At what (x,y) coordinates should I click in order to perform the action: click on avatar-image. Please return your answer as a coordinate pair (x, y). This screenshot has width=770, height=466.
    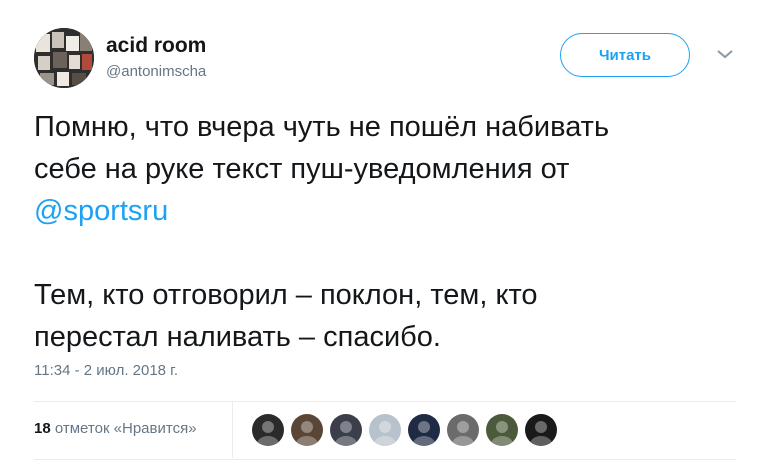
    Looking at the image, I should click on (64, 58).